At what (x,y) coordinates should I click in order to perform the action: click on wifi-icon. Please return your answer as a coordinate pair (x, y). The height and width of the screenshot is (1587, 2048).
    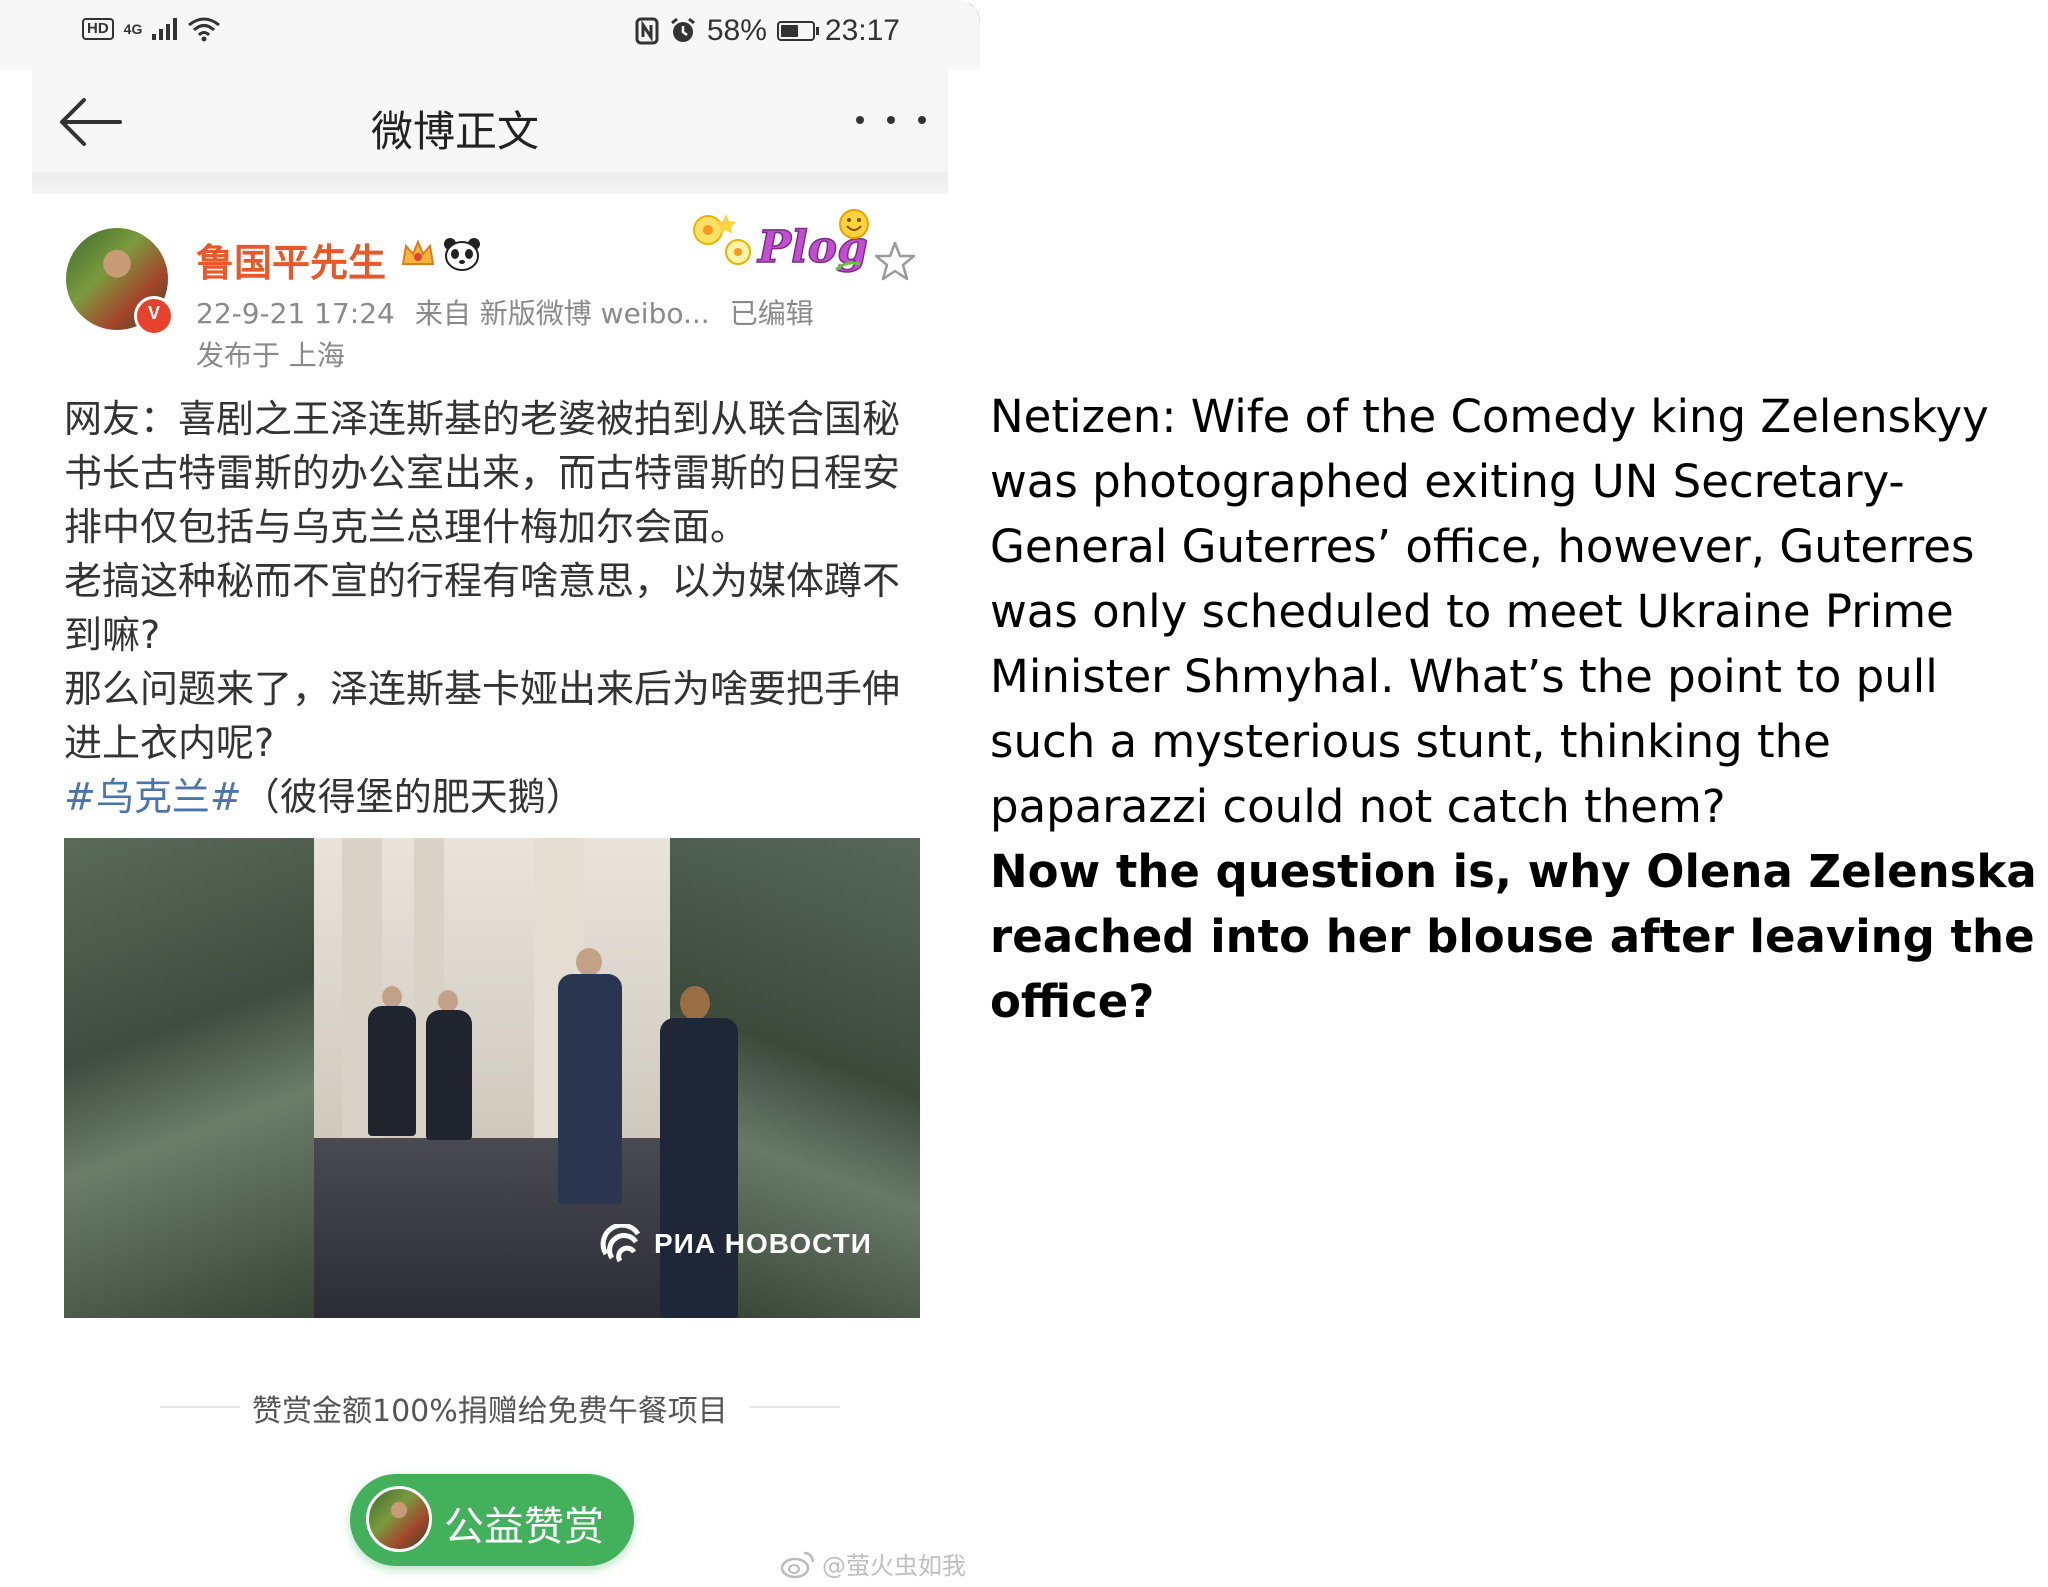
    Looking at the image, I should click on (204, 29).